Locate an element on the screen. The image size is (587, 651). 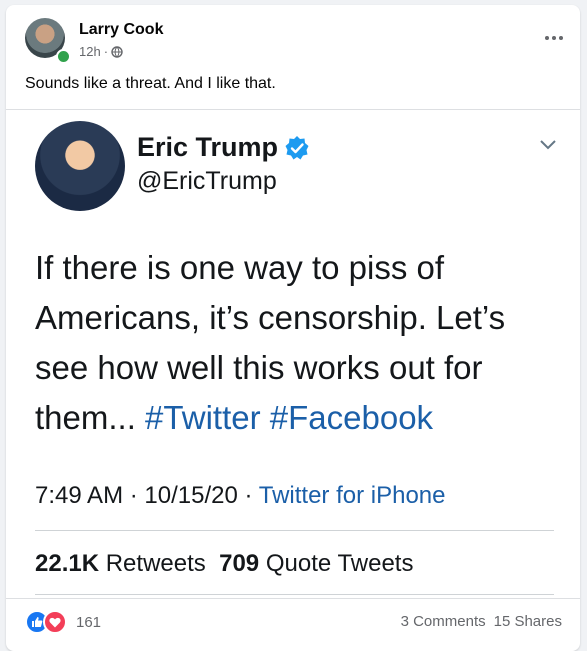
love-reaction-icon is located at coordinates (55, 622).